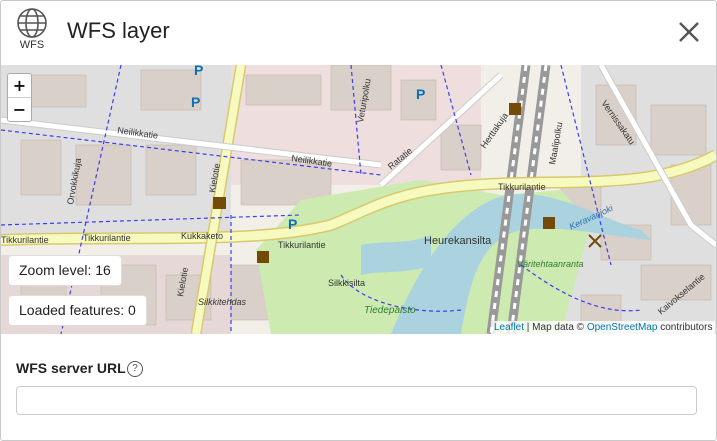 Image resolution: width=717 pixels, height=441 pixels. Describe the element at coordinates (118, 30) in the screenshot. I see `dialog-title: WFS layer` at that location.